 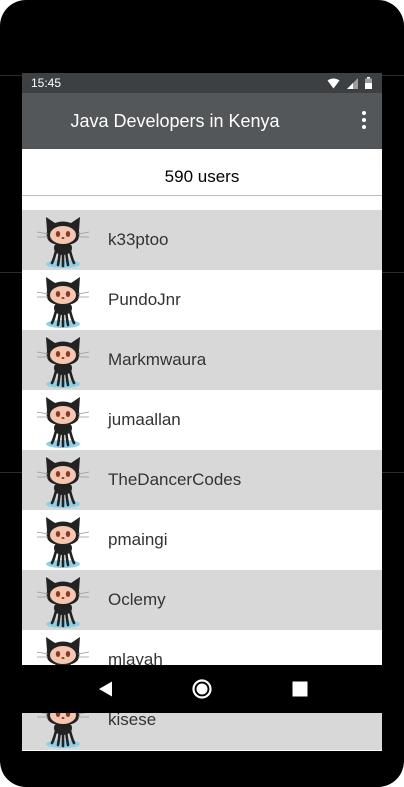 What do you see at coordinates (138, 239) in the screenshot?
I see `username-label: k33ptoo` at bounding box center [138, 239].